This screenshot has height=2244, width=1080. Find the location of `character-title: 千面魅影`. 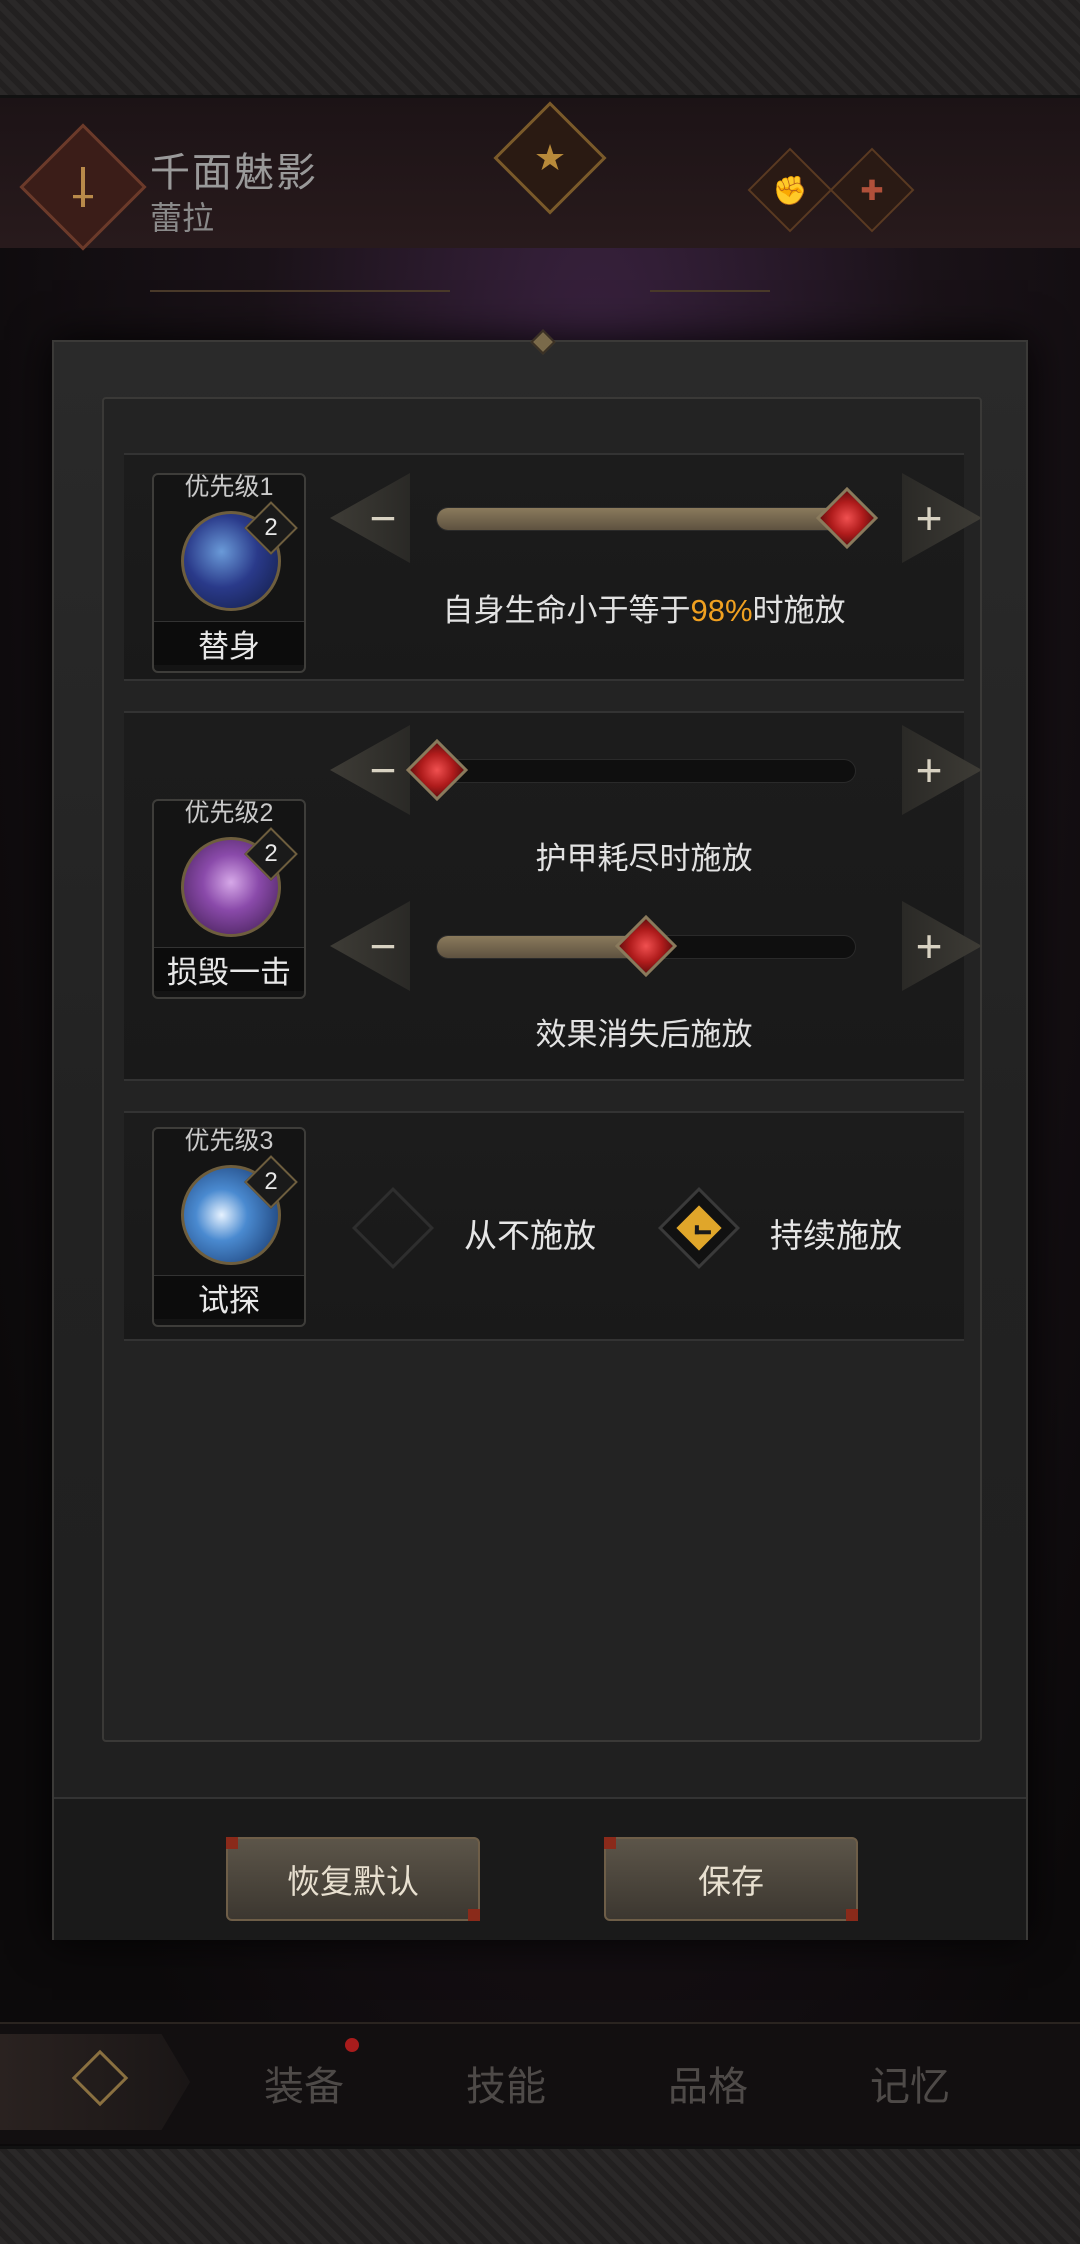

character-title: 千面魅影 is located at coordinates (234, 173).